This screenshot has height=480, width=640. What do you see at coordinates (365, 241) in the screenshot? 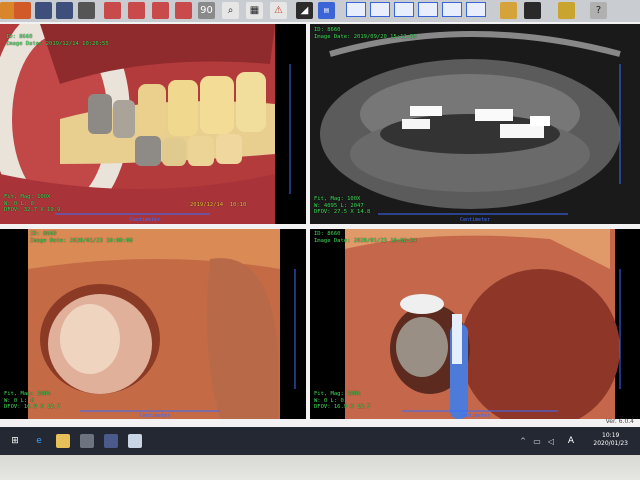
I see `panel-image-date: Image Date: 2020/01/23 10:02:24` at bounding box center [365, 241].